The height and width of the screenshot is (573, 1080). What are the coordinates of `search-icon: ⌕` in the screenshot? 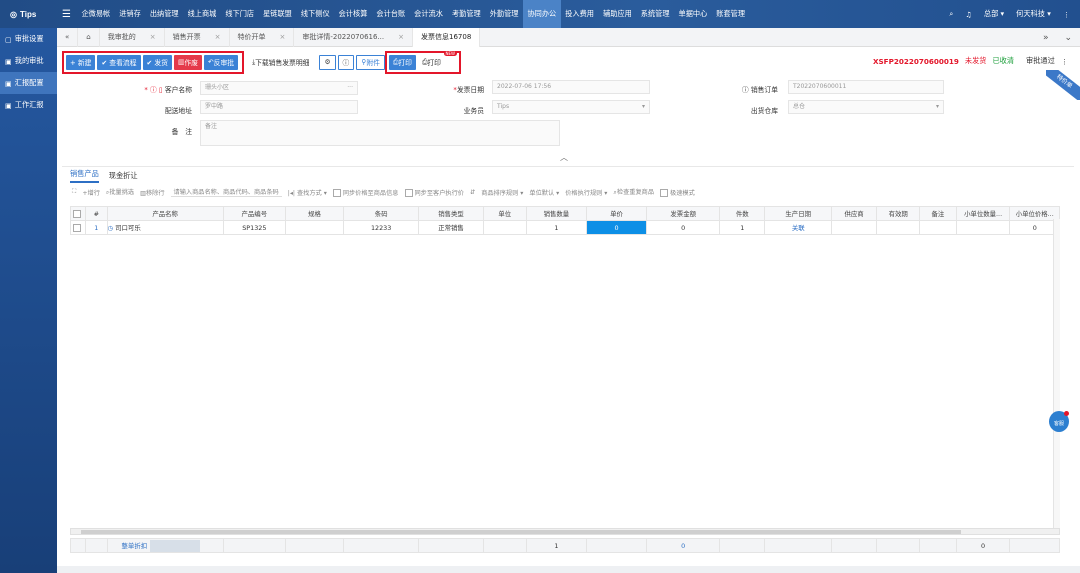 It's located at (951, 14).